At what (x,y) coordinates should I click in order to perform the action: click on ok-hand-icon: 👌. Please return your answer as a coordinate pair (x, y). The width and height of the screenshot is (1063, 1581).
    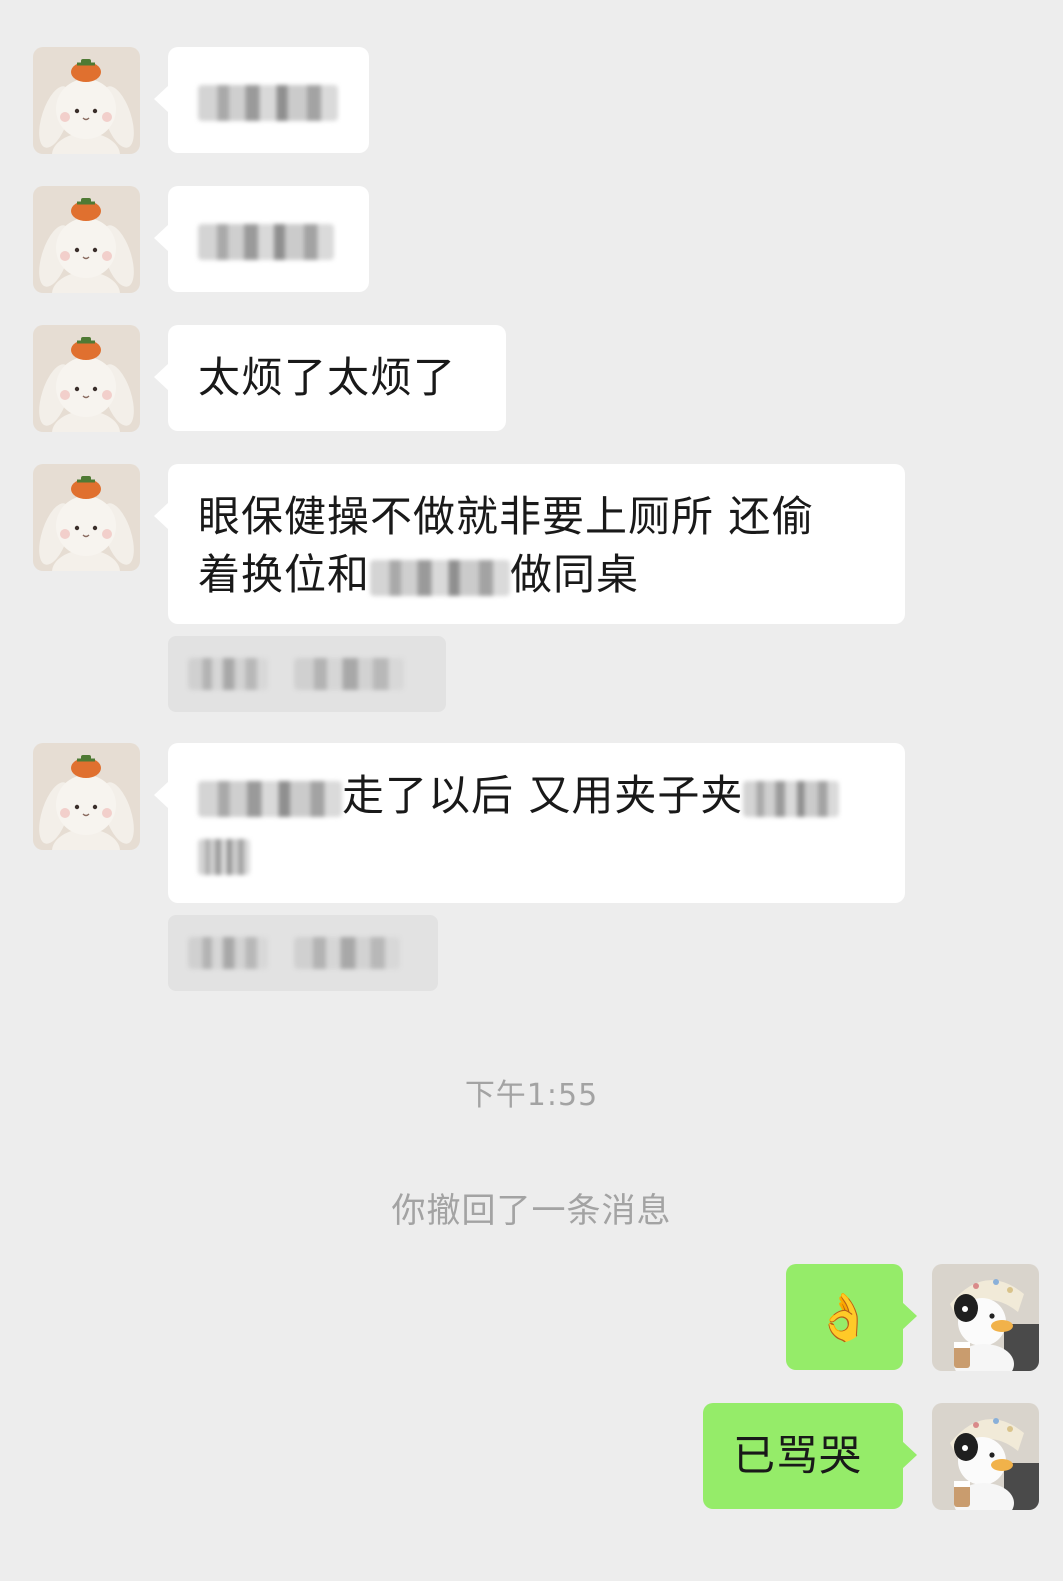
    Looking at the image, I should click on (844, 1317).